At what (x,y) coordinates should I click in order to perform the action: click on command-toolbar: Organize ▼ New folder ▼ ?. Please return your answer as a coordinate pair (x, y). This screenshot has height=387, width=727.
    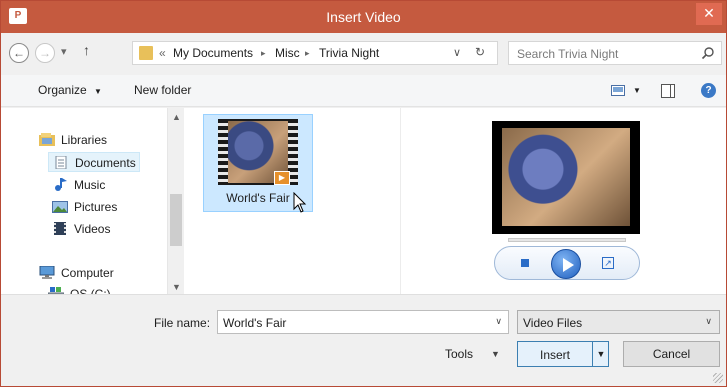
    Looking at the image, I should click on (363, 91).